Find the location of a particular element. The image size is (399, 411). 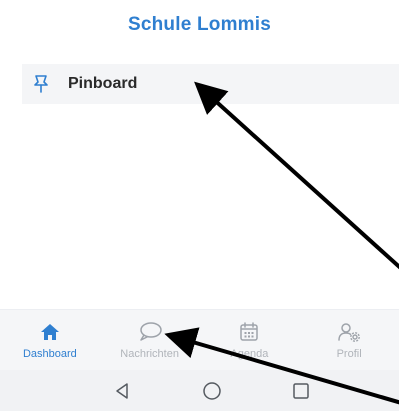

user-settings-icon is located at coordinates (349, 332).